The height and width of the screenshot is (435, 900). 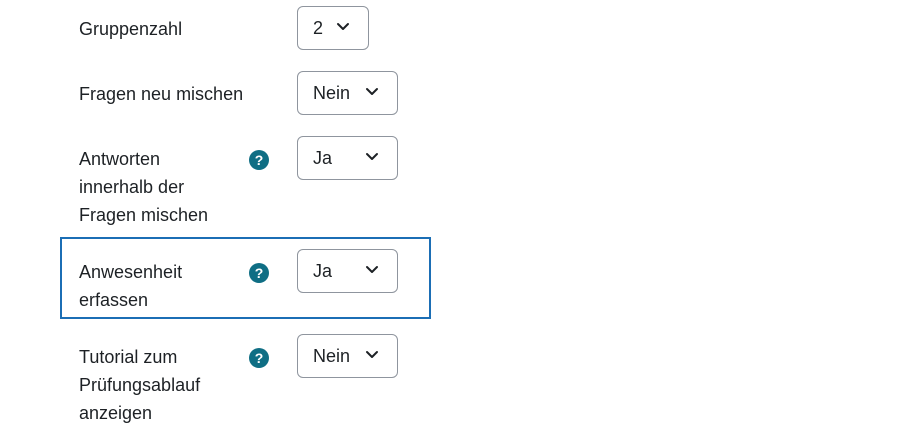 What do you see at coordinates (318, 28) in the screenshot?
I see `select-value: 2` at bounding box center [318, 28].